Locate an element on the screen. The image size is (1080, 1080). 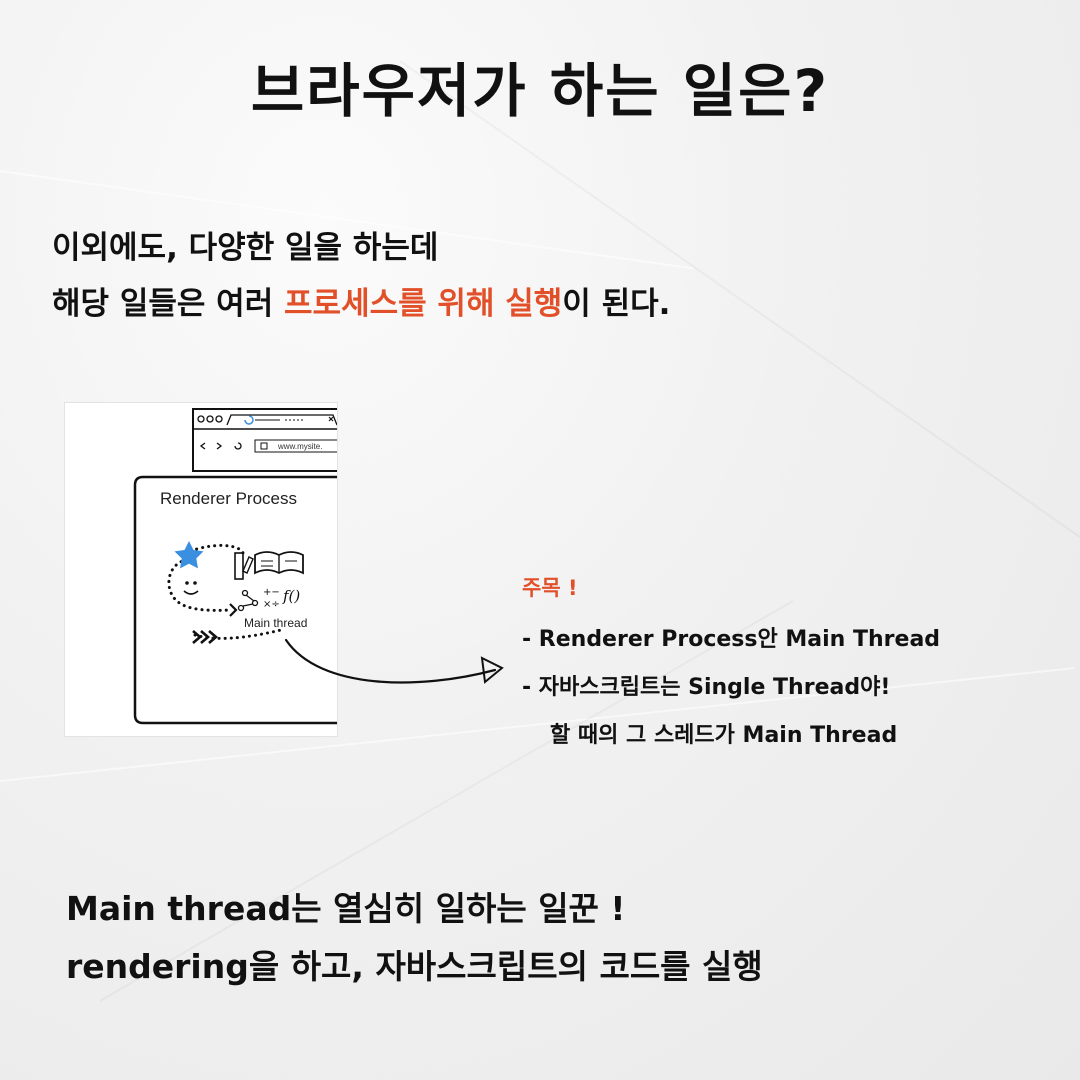
smiley-icon is located at coordinates (187, 583).